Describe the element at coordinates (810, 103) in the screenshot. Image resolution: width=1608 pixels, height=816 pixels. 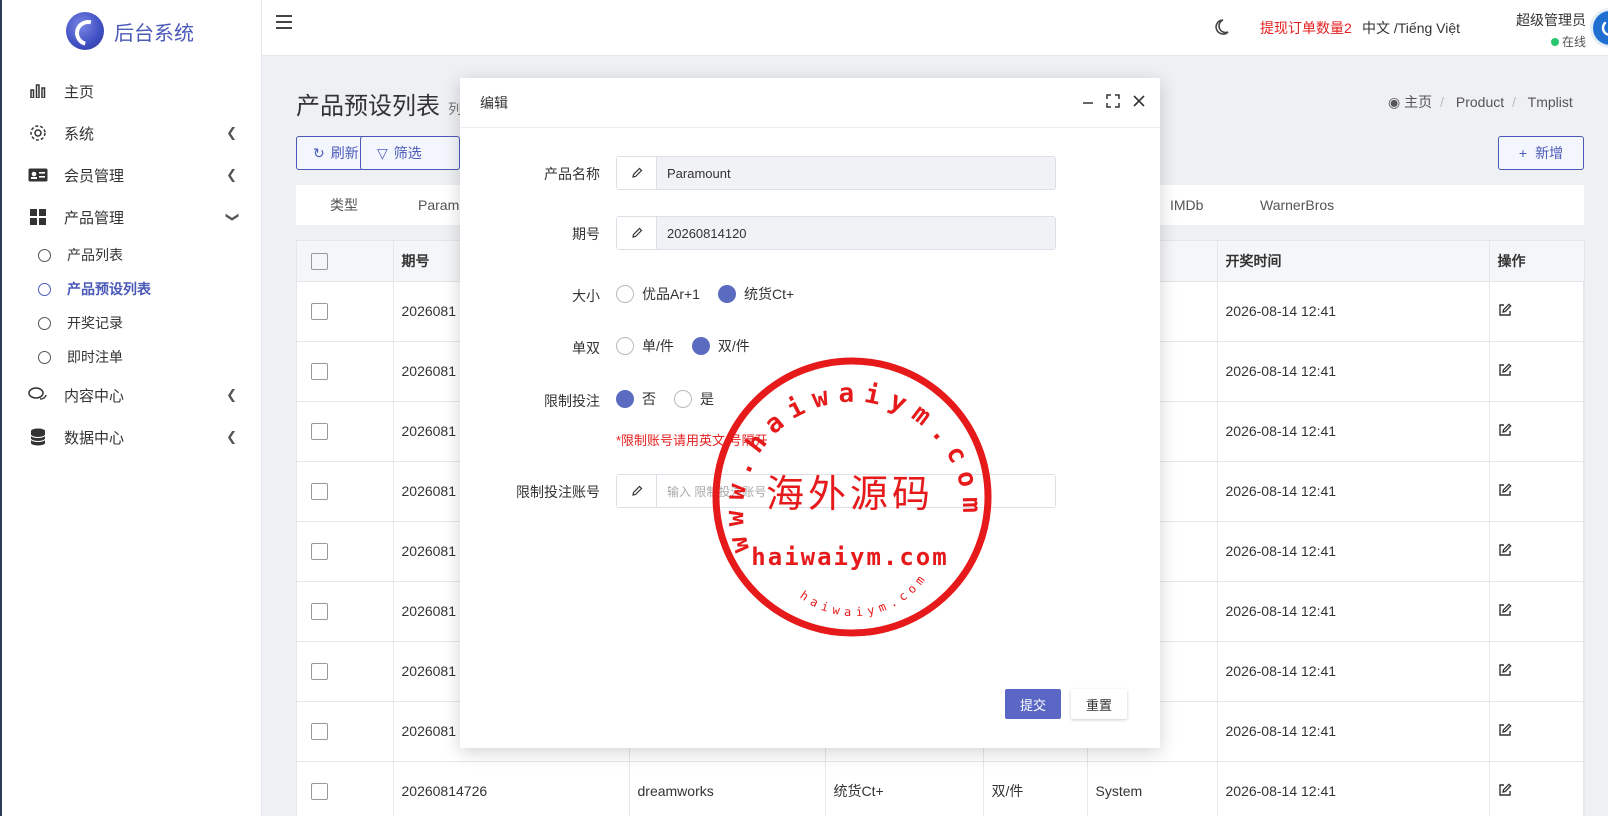
I see `modal-header: 编辑` at that location.